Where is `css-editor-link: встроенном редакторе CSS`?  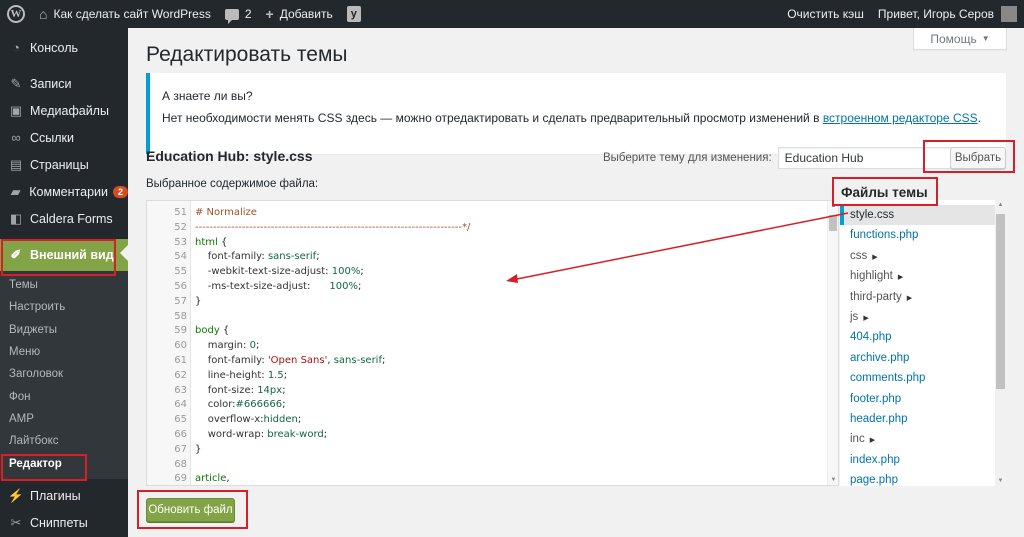
css-editor-link: встроенном редакторе CSS is located at coordinates (900, 118).